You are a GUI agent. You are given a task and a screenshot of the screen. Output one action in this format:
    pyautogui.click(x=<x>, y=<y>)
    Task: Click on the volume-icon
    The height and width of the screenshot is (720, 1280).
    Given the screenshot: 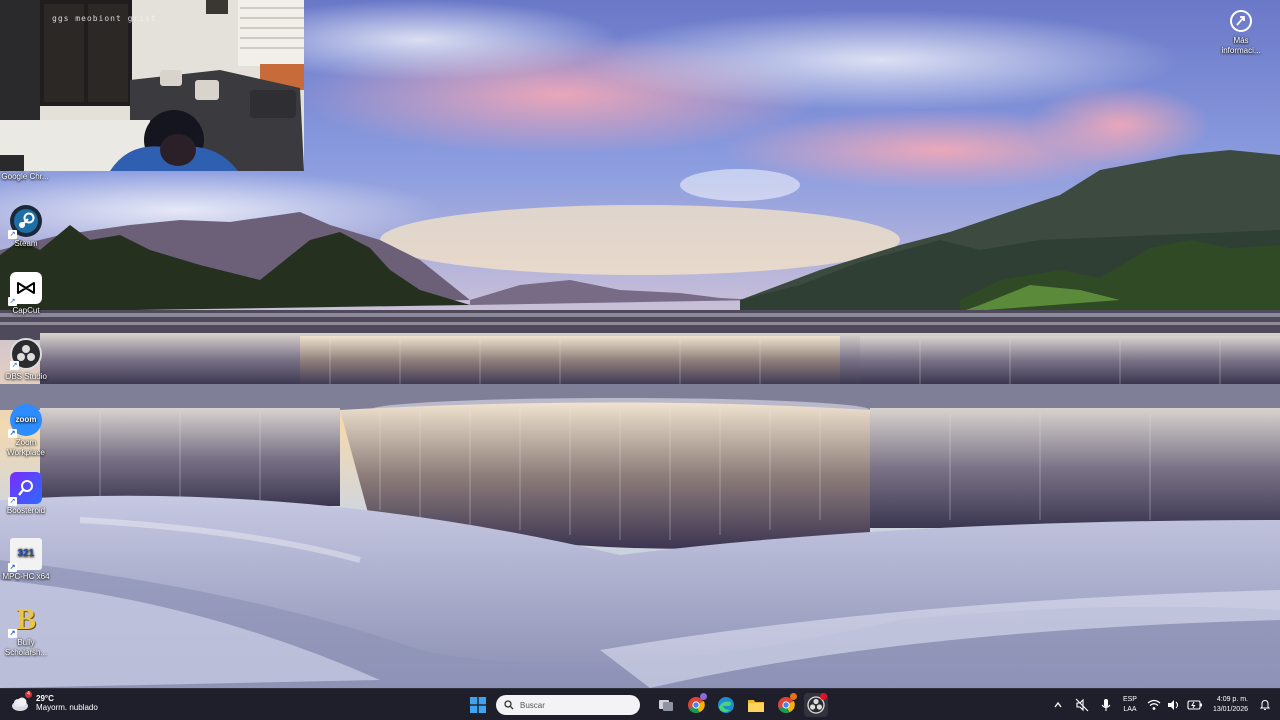 What is the action you would take?
    pyautogui.click(x=1172, y=705)
    